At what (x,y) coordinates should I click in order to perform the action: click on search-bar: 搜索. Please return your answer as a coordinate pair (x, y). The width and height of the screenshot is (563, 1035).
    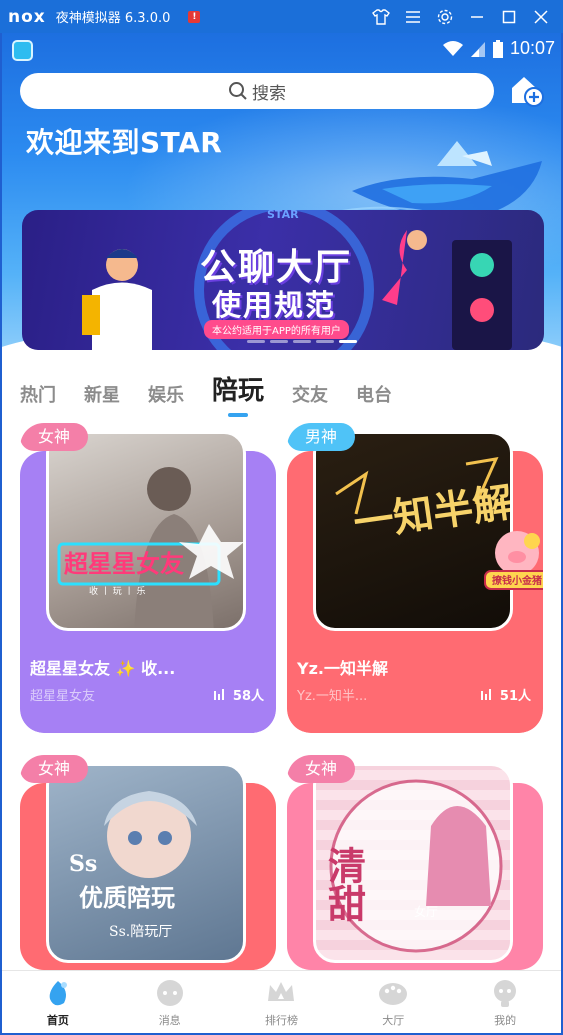
    Looking at the image, I should click on (257, 91).